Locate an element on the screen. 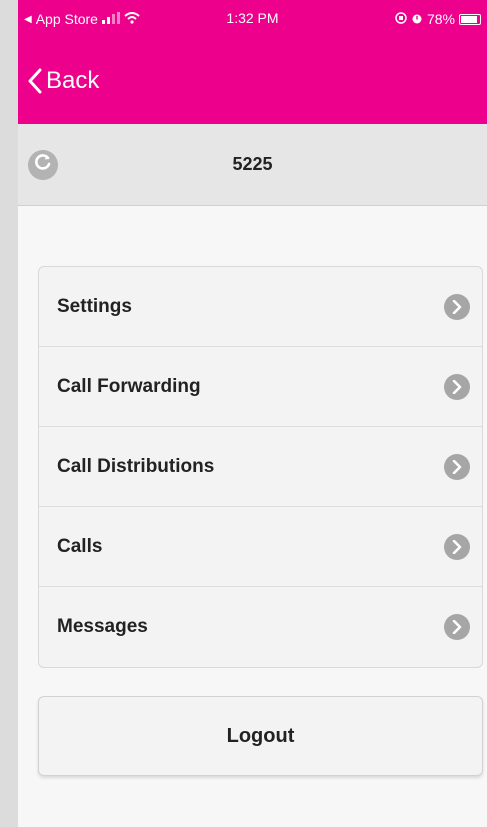 The height and width of the screenshot is (827, 487). page-title: 5225 is located at coordinates (252, 164).